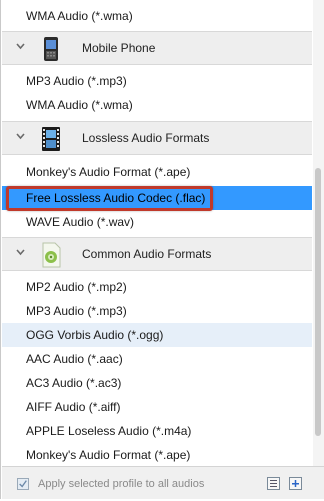  What do you see at coordinates (295, 483) in the screenshot?
I see `expand-icon` at bounding box center [295, 483].